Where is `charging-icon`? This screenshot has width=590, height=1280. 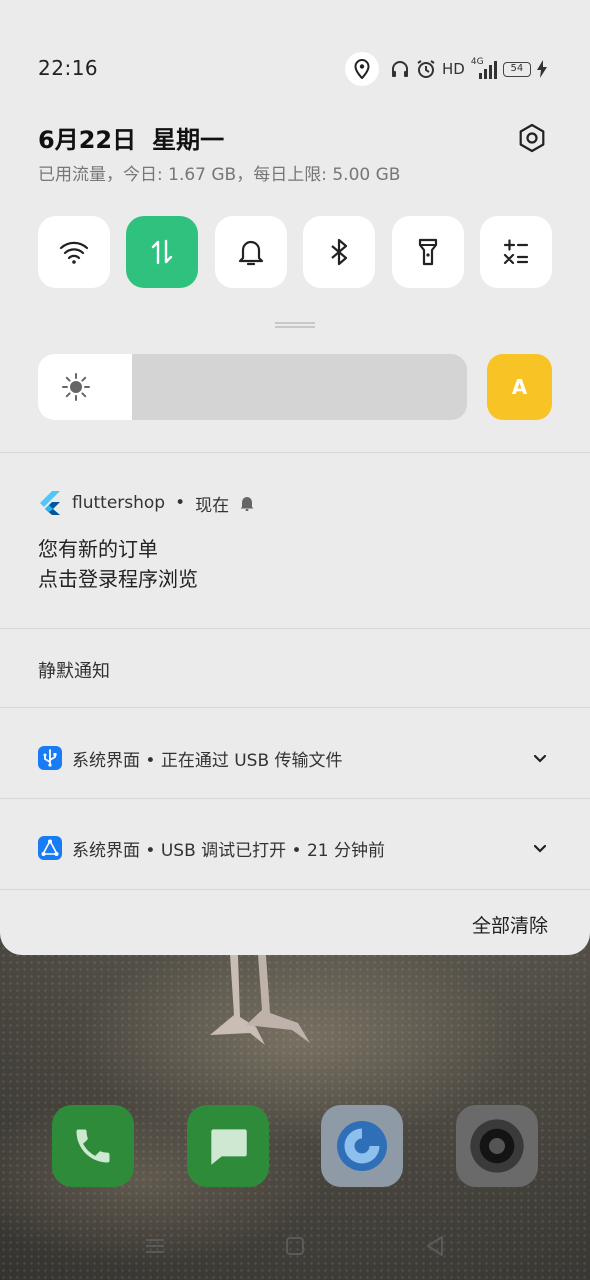 charging-icon is located at coordinates (541, 69).